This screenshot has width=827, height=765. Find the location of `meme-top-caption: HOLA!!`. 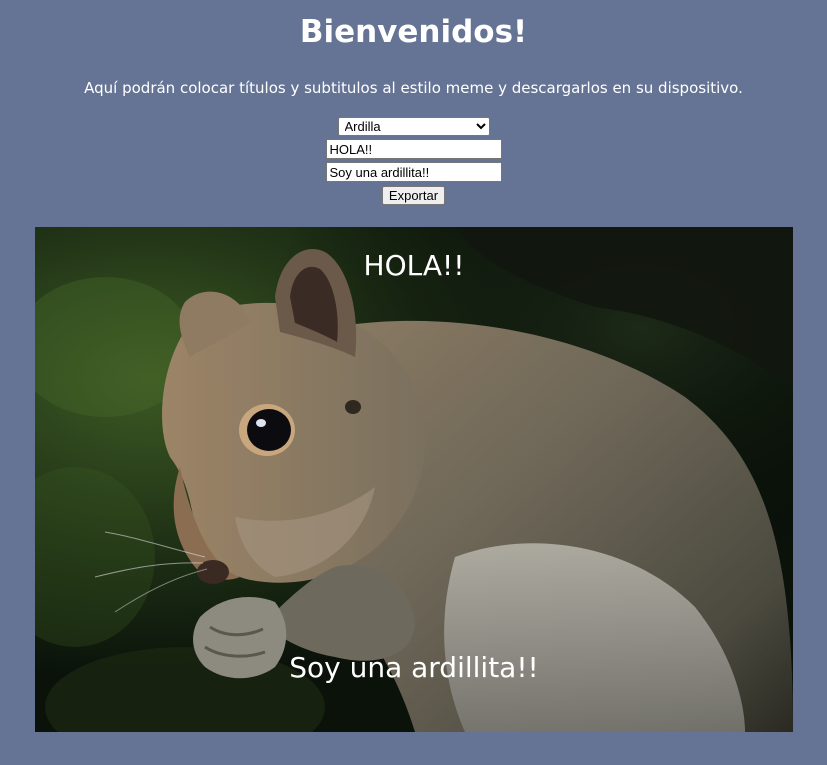

meme-top-caption: HOLA!! is located at coordinates (414, 265).